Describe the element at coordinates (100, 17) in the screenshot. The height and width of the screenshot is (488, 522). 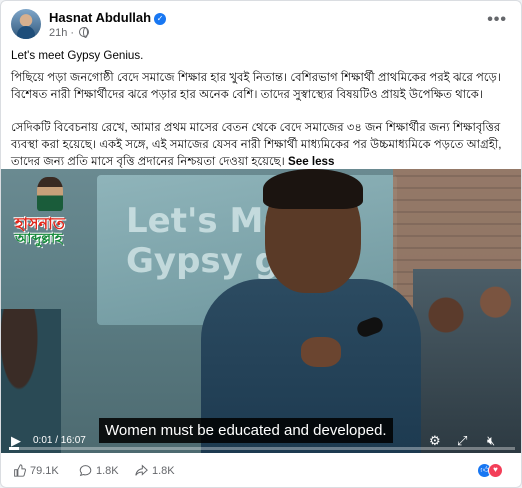
I see `author-name: Hasnat Abdullah` at that location.